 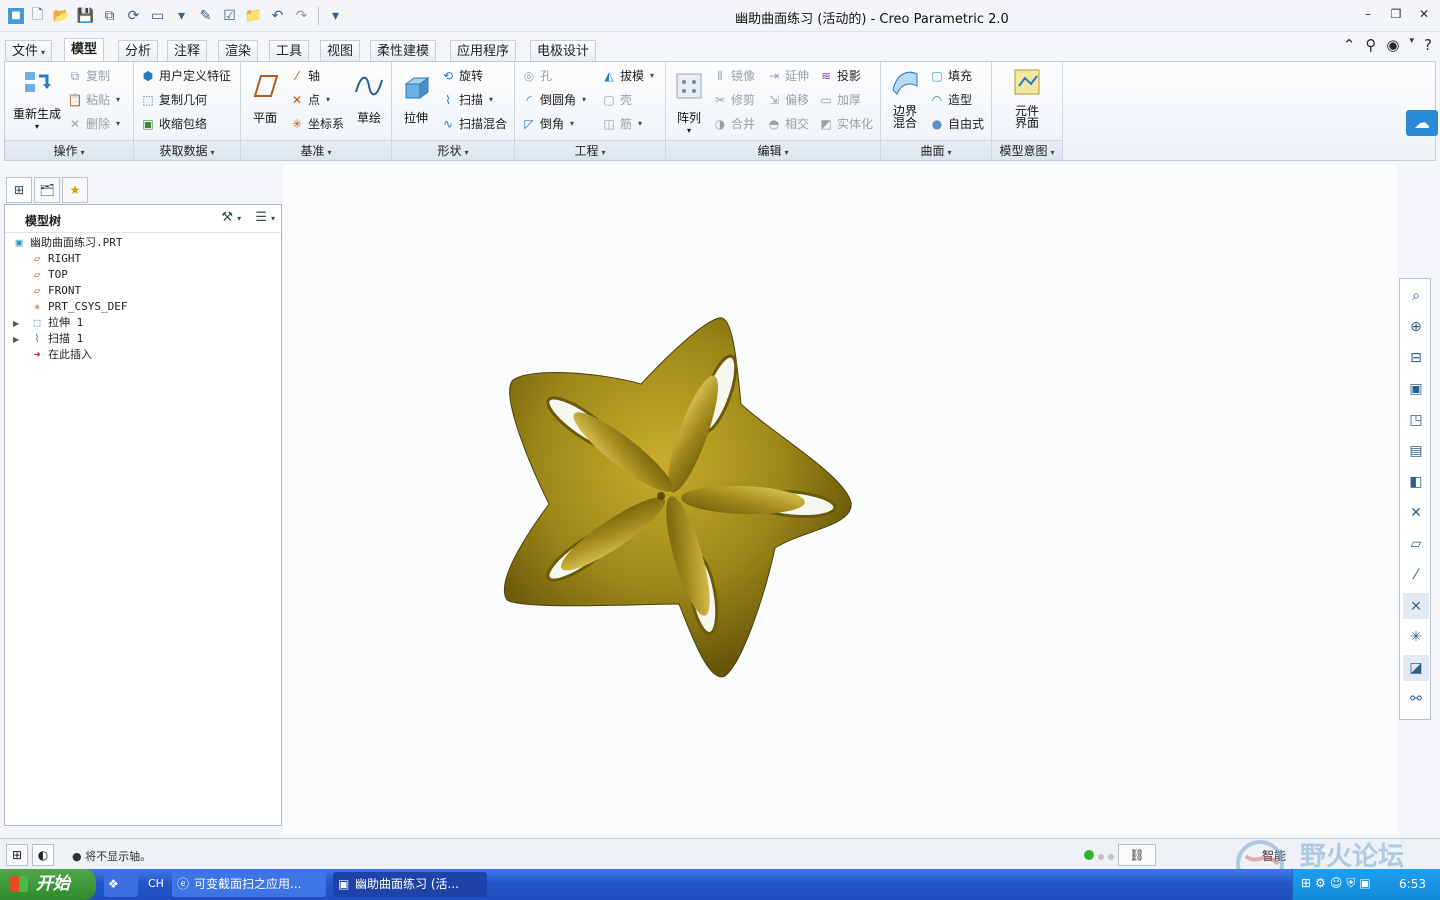 What do you see at coordinates (483, 51) in the screenshot?
I see `tab-applications: 应用程序` at bounding box center [483, 51].